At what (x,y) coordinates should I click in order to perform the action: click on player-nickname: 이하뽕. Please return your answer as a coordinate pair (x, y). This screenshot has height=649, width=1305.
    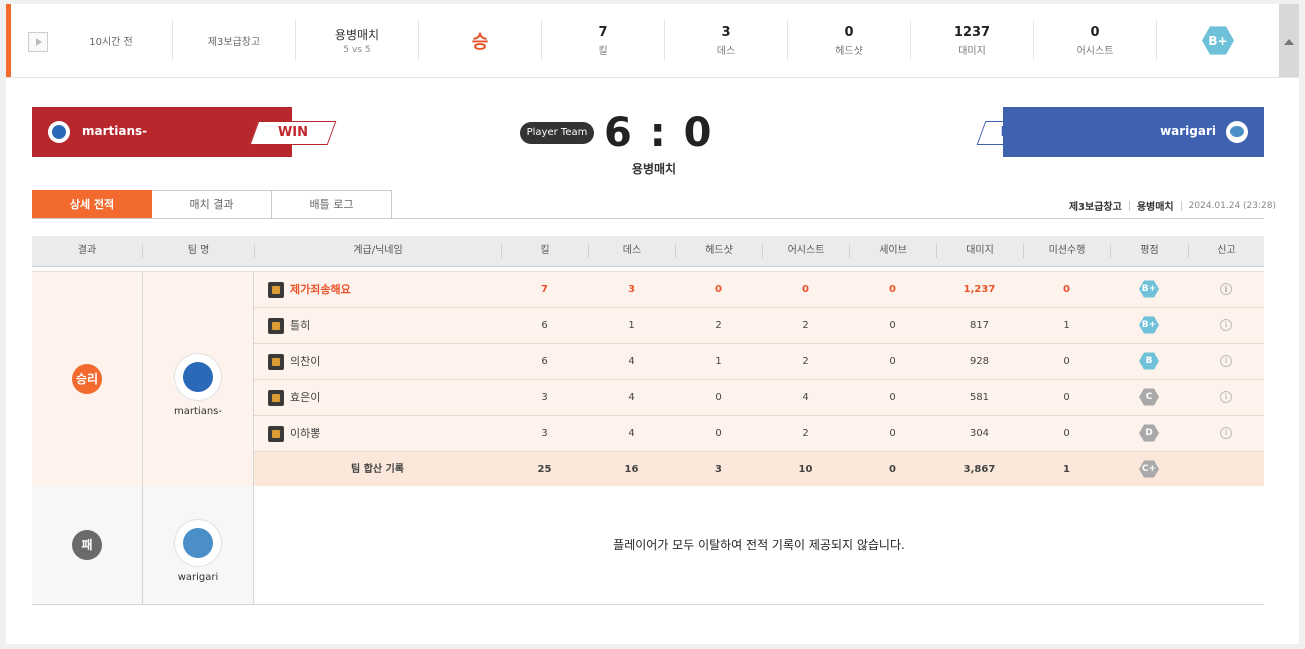
    Looking at the image, I should click on (305, 433).